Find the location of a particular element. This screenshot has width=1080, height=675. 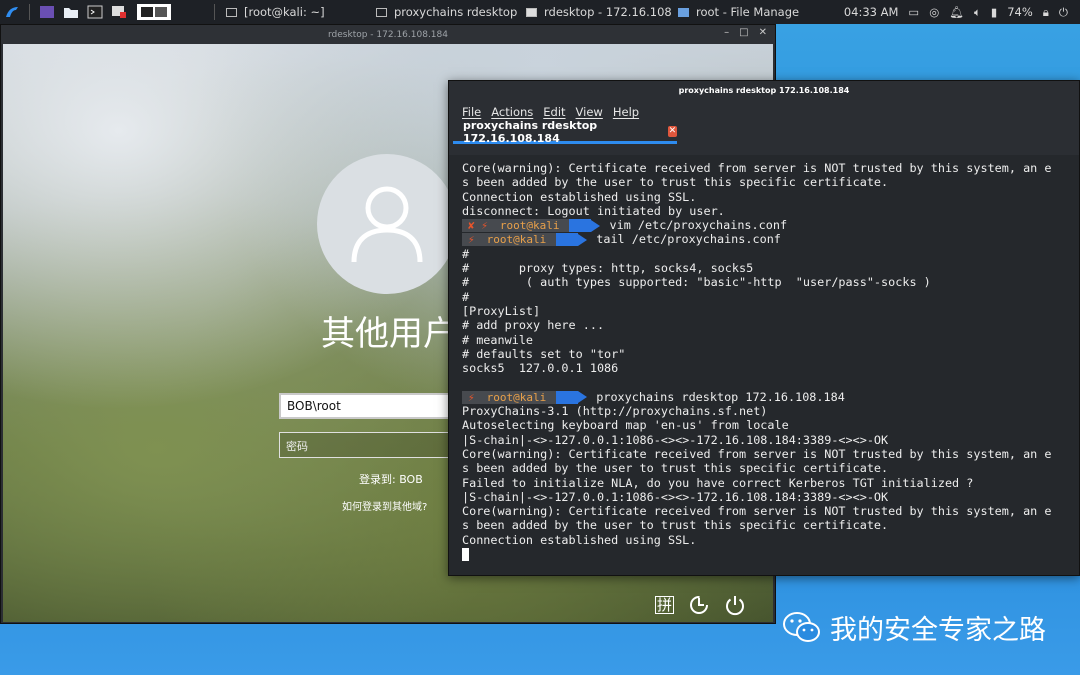

output-text: Connection established using SSL. is located at coordinates (579, 539).